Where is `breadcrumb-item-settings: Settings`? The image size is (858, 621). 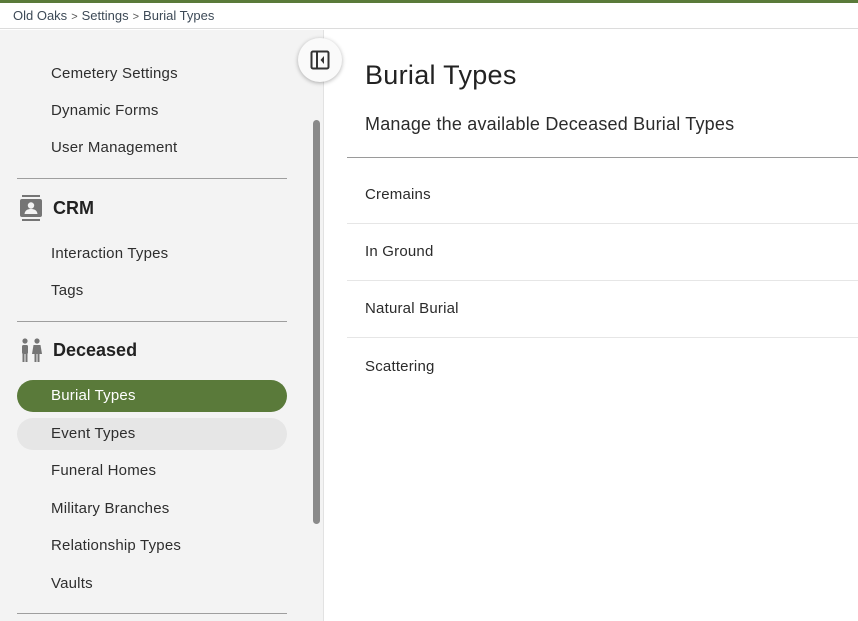 breadcrumb-item-settings: Settings is located at coordinates (105, 15).